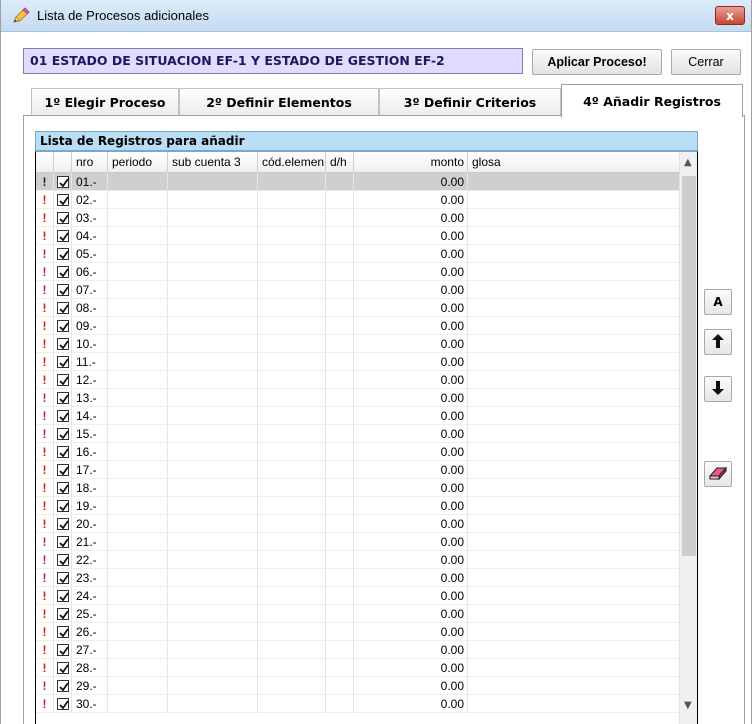  What do you see at coordinates (90, 218) in the screenshot?
I see `cell-nro: 03.-` at bounding box center [90, 218].